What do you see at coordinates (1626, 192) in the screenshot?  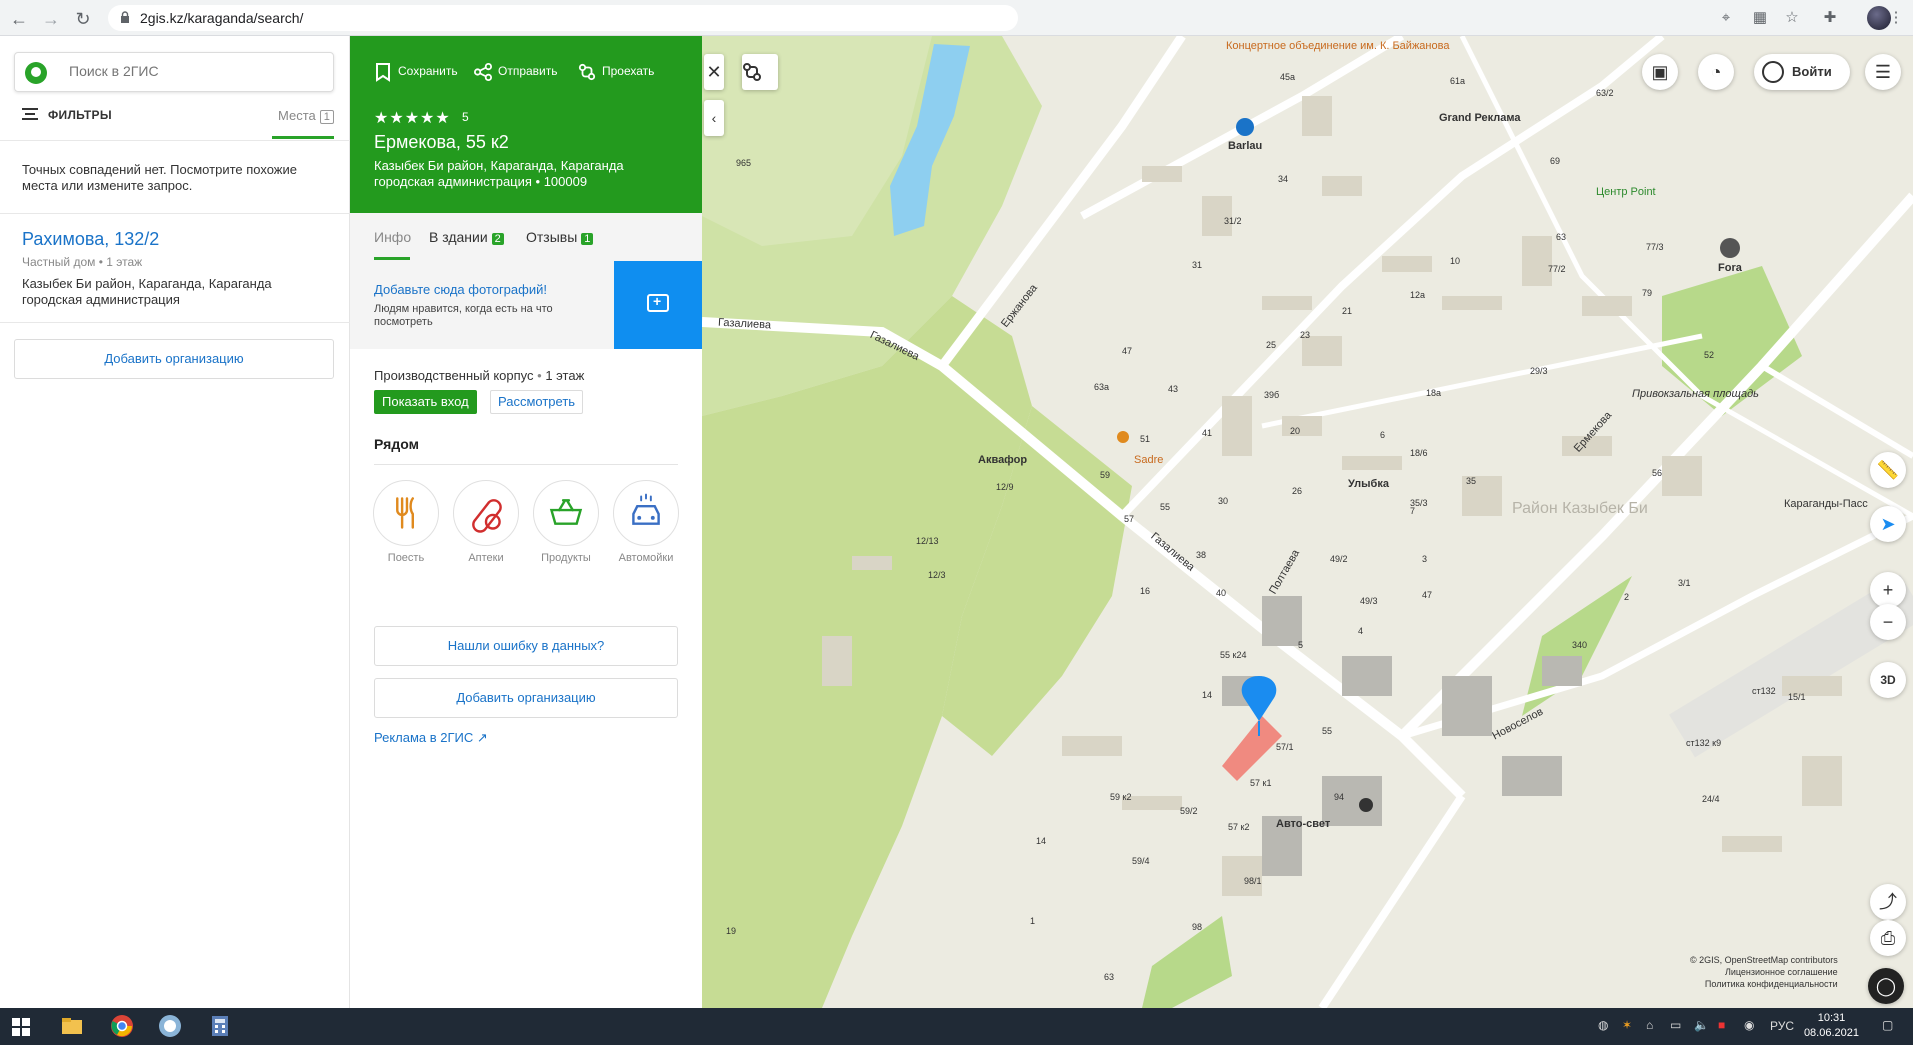 I see `map-label: Центр Point` at bounding box center [1626, 192].